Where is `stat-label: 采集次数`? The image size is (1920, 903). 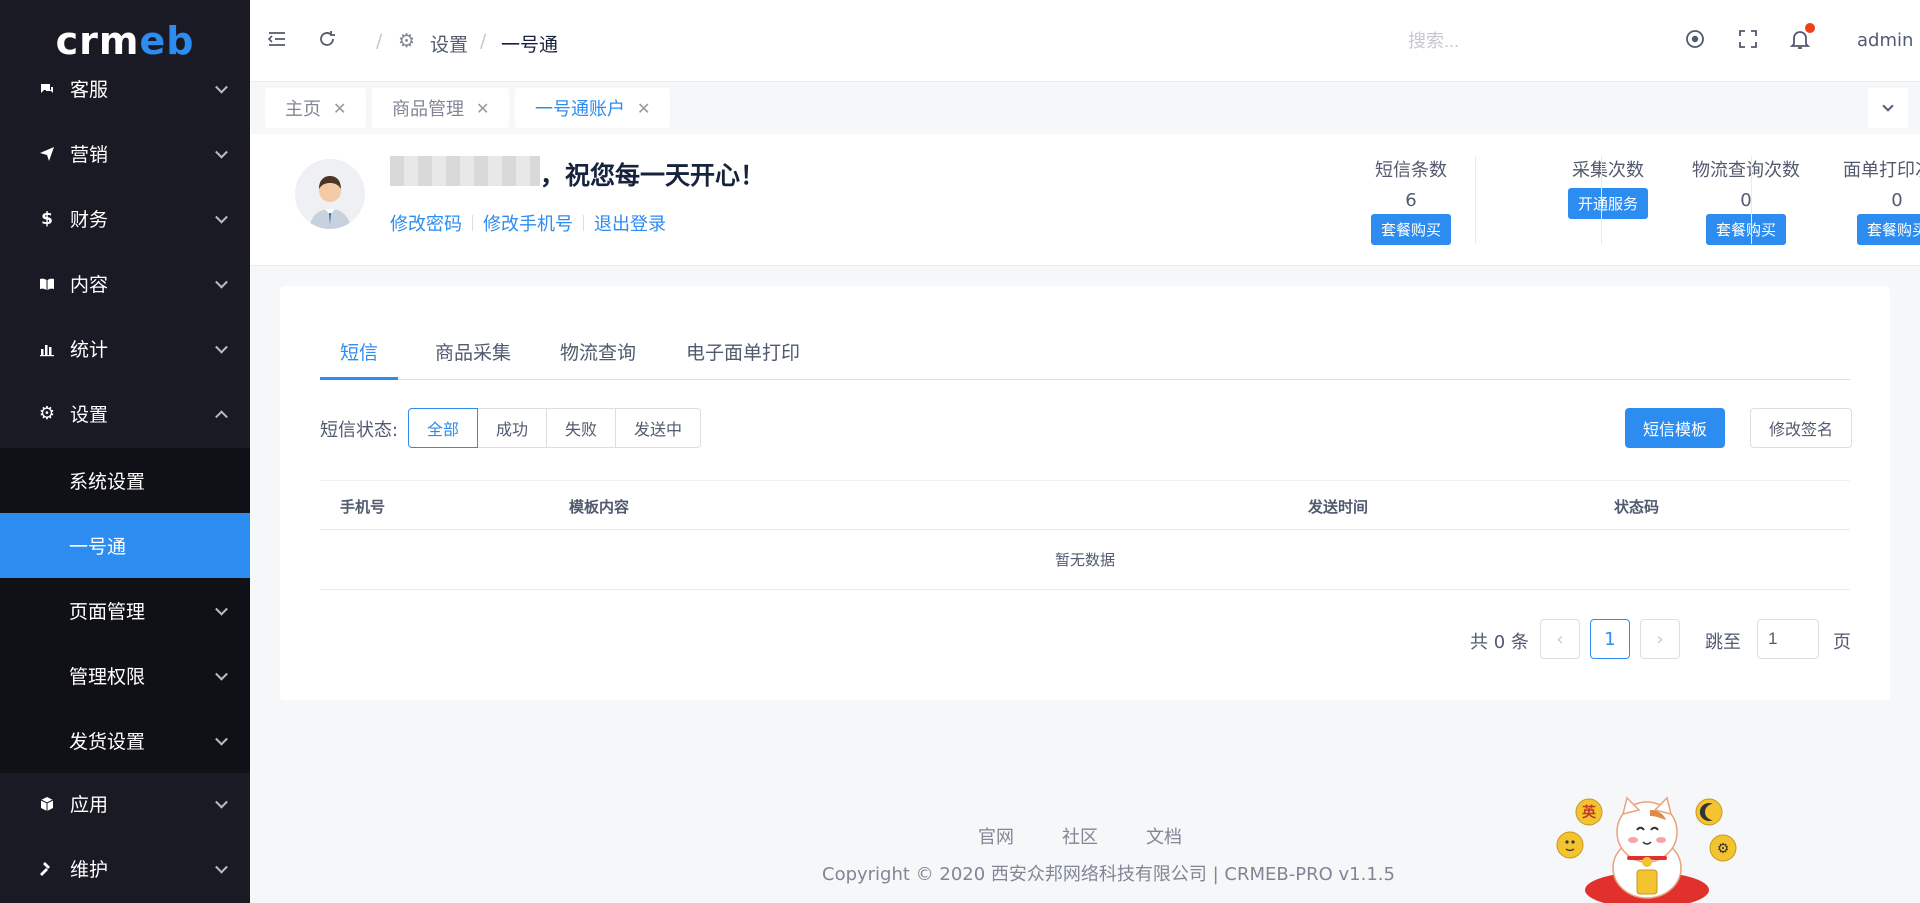 stat-label: 采集次数 is located at coordinates (1608, 170).